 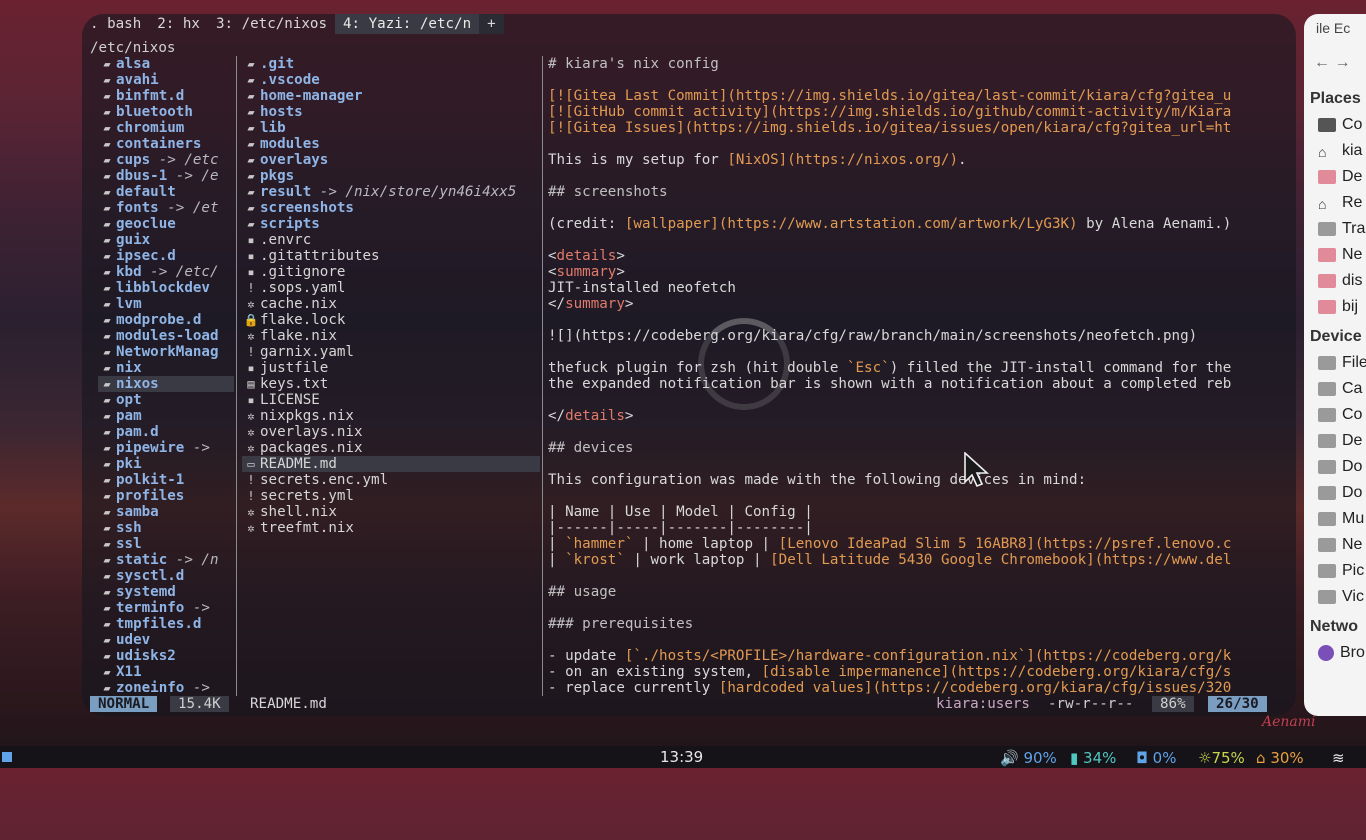 What do you see at coordinates (166, 384) in the screenshot?
I see `file-entry: ▰ nixos` at bounding box center [166, 384].